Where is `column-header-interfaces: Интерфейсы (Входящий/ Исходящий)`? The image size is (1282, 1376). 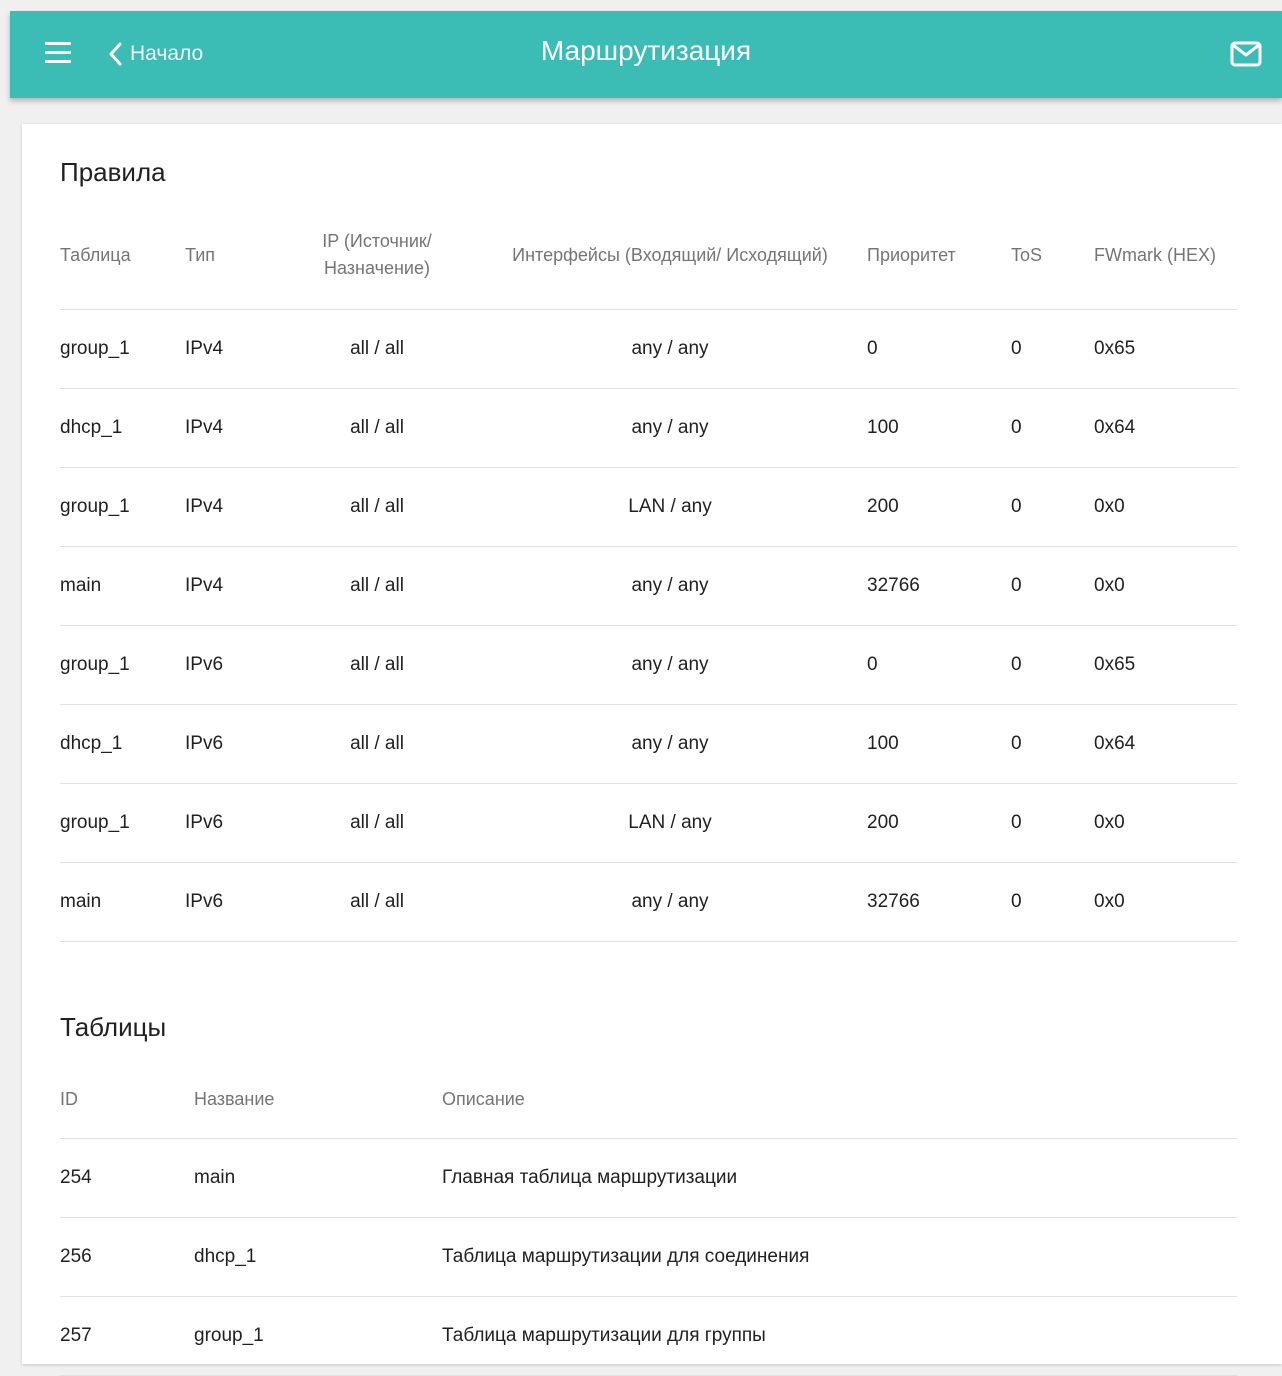
column-header-interfaces: Интерфейсы (Входящий/ Исходящий) is located at coordinates (670, 254).